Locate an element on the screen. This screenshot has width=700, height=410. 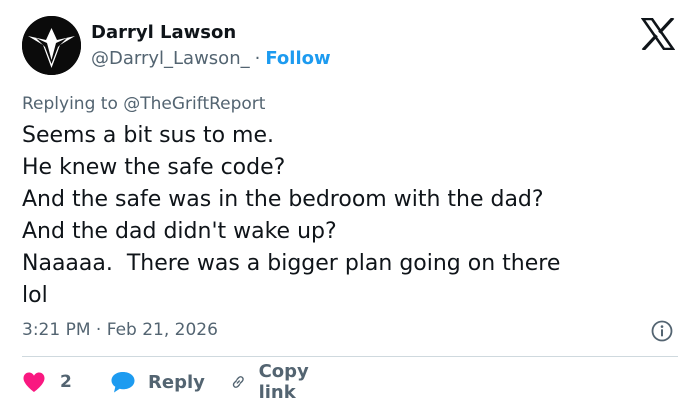
copy-link-label: Copy link is located at coordinates (283, 382).